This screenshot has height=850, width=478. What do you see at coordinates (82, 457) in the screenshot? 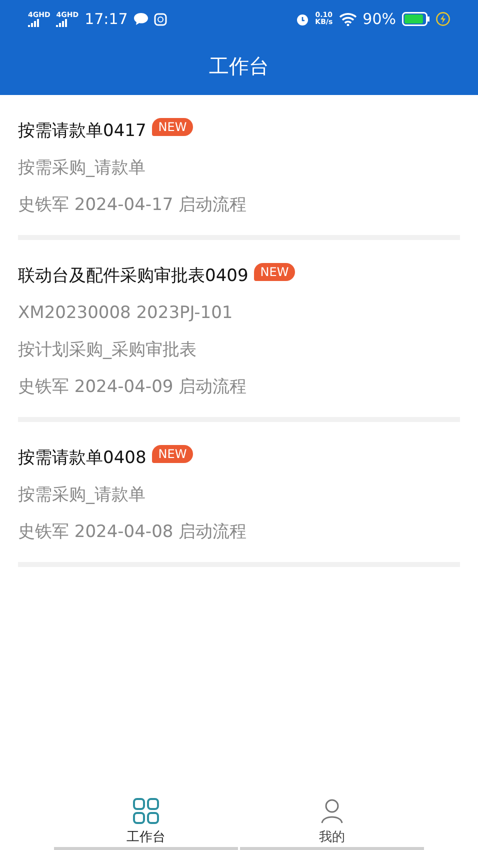
I see `task-title: 按需请款单0408` at bounding box center [82, 457].